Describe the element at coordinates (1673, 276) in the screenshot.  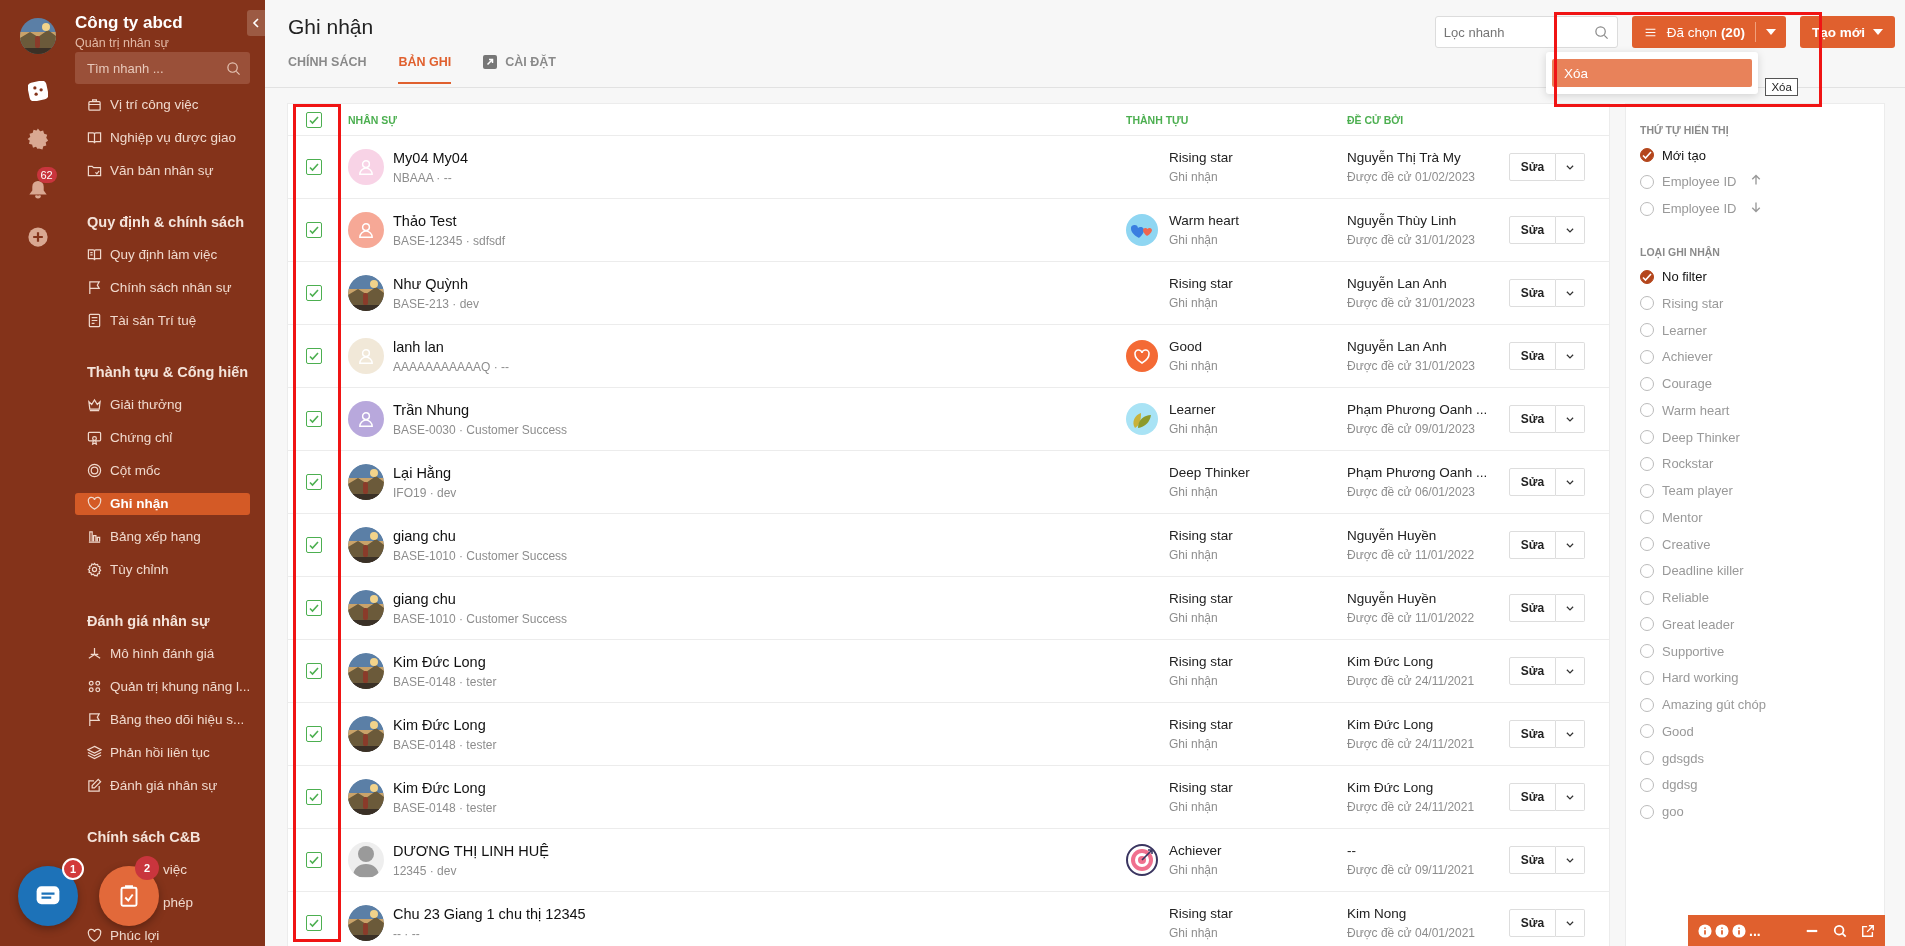
I see `radio-option: No filter` at that location.